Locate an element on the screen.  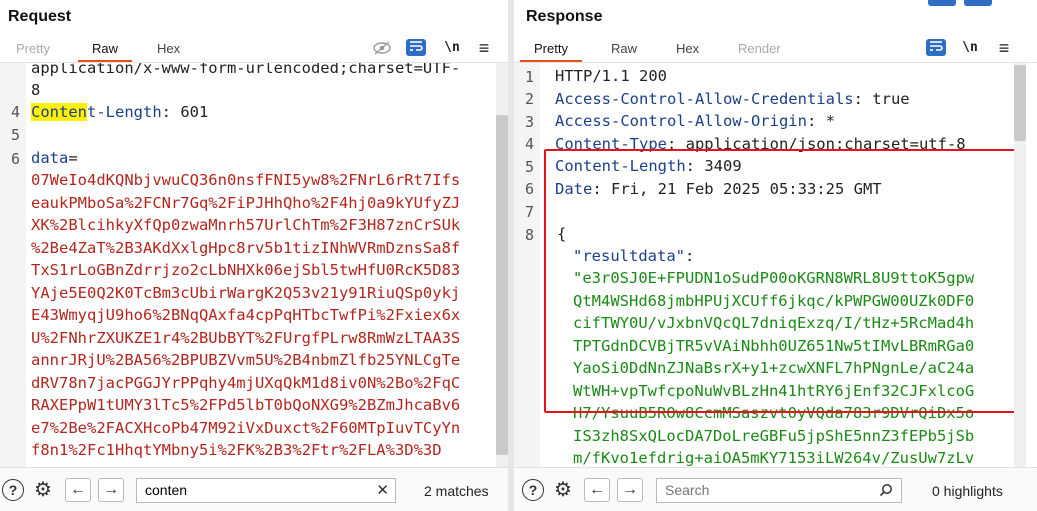
header-key: t-Length is located at coordinates (124, 112).